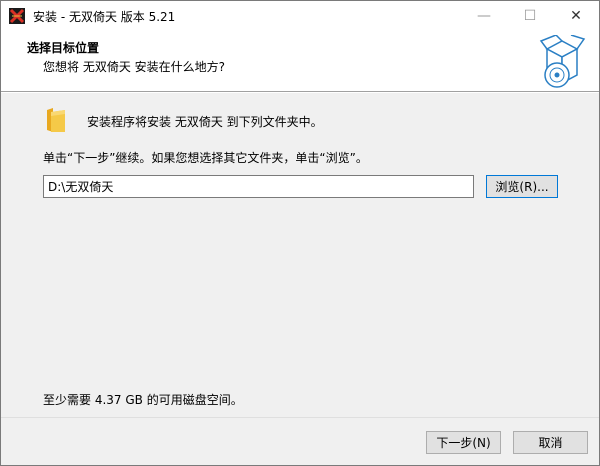  What do you see at coordinates (530, 16) in the screenshot?
I see `maximize-icon: ☐` at bounding box center [530, 16].